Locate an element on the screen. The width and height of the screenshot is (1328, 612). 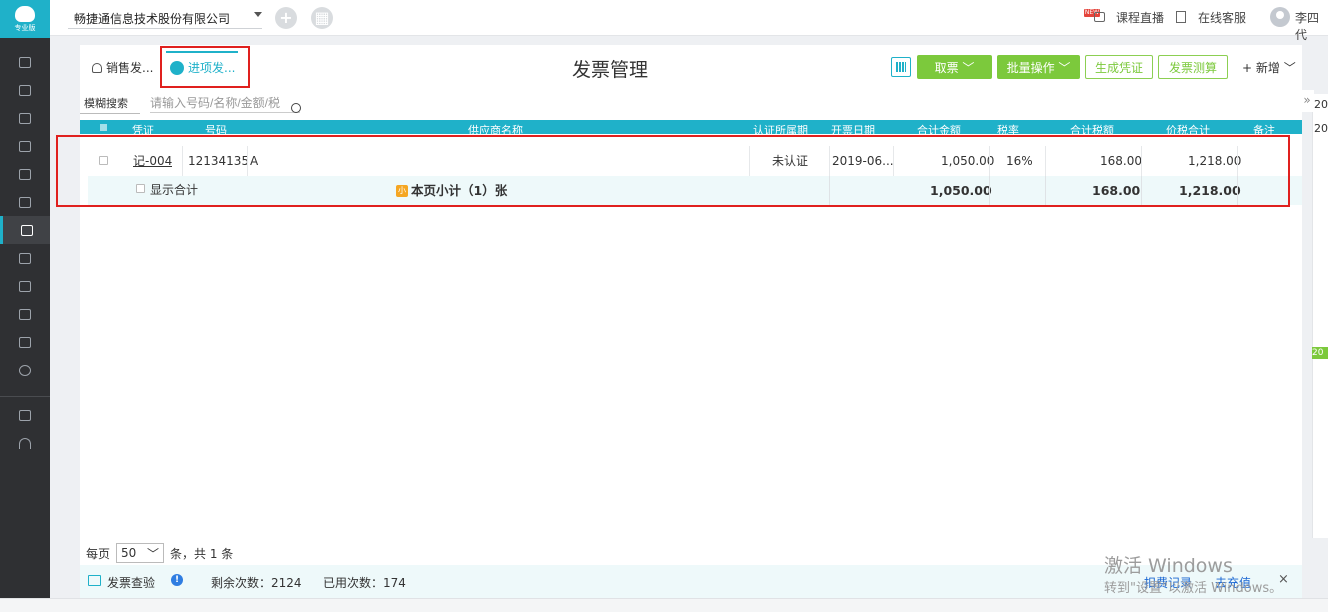
cash-icon is located at coordinates (25, 286).